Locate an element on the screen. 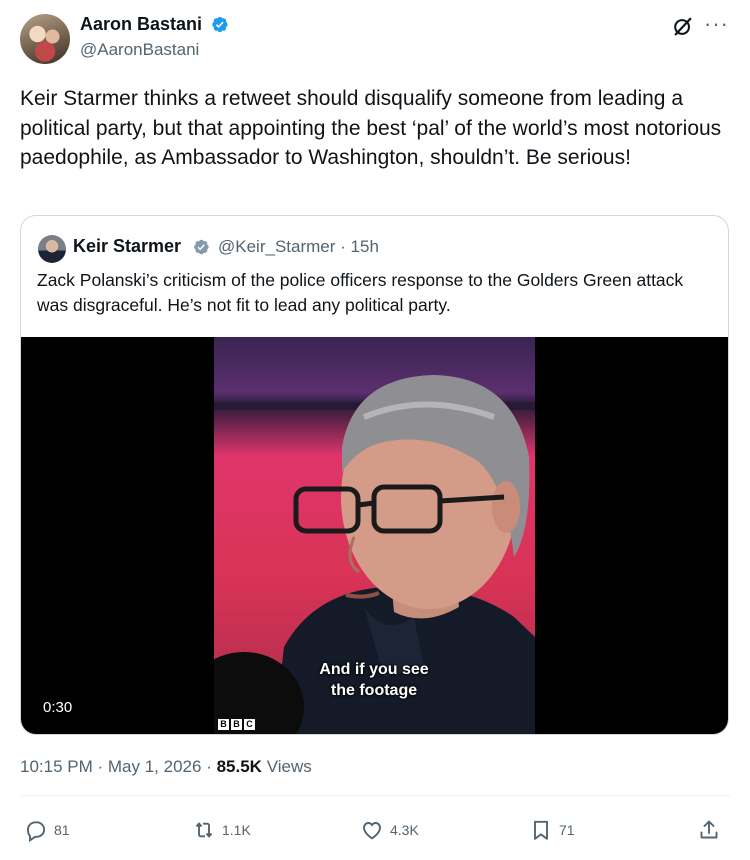  bookmark-count: 71 is located at coordinates (567, 830).